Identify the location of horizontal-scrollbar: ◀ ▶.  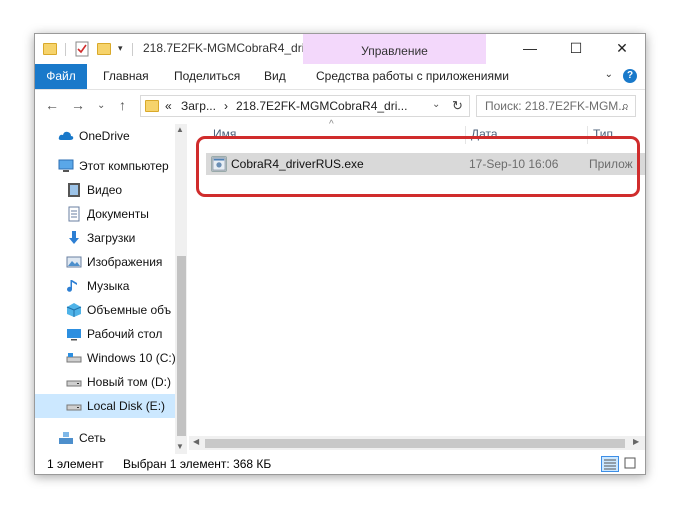
(417, 443).